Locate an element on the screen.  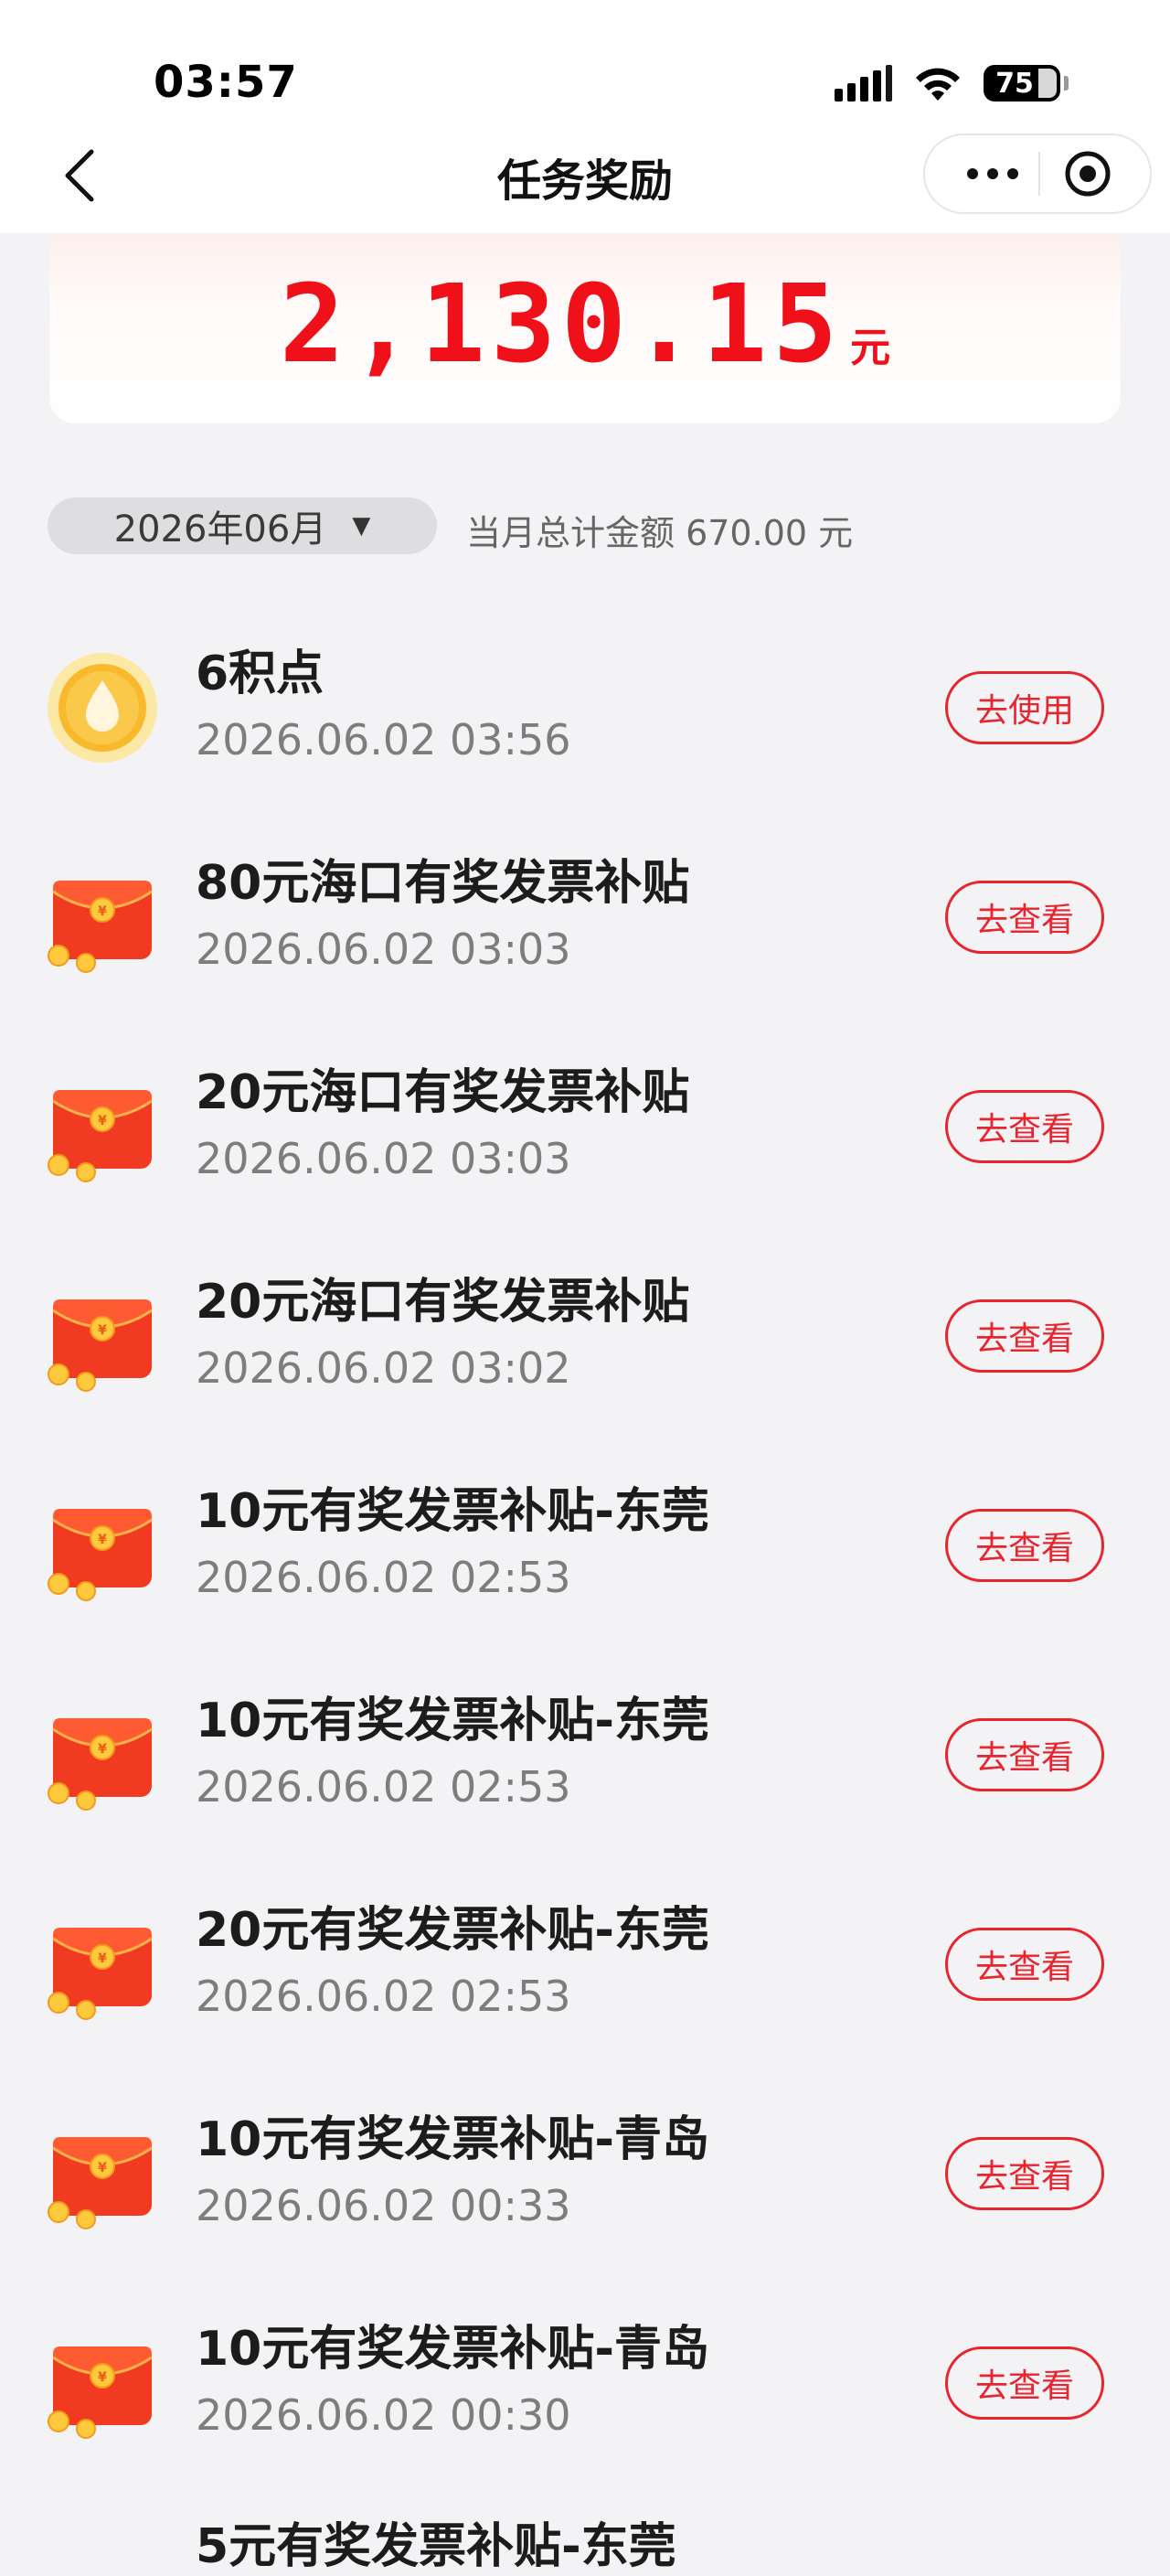
use-button: 去使用 is located at coordinates (1024, 707).